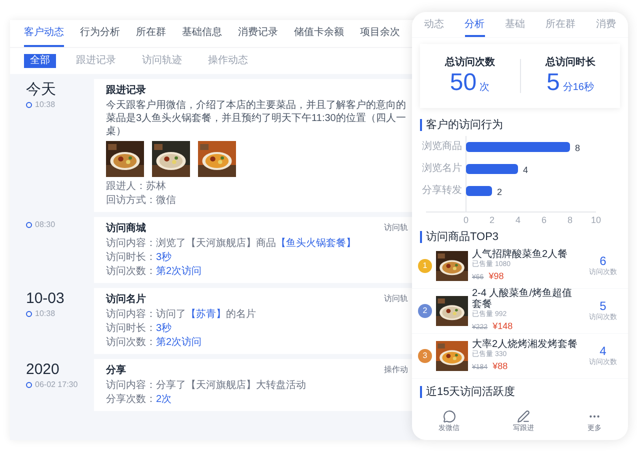  I want to click on tab: 客户动态, so click(44, 36).